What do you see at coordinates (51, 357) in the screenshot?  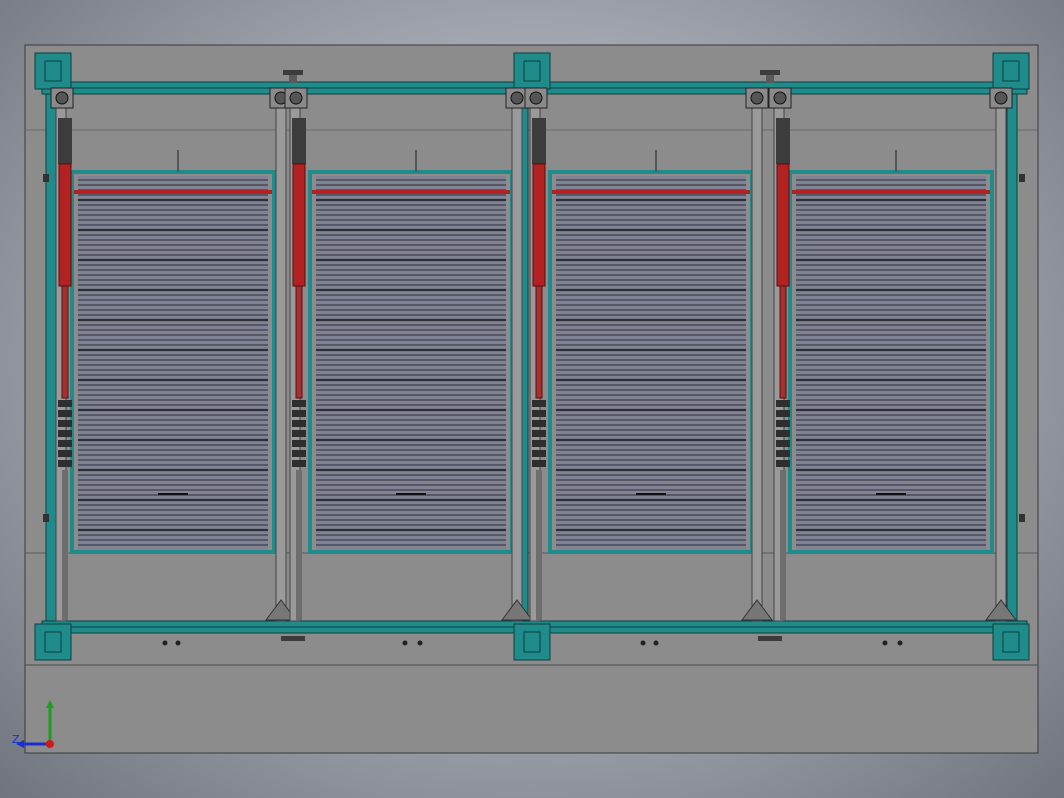 I see `left-frame-post` at bounding box center [51, 357].